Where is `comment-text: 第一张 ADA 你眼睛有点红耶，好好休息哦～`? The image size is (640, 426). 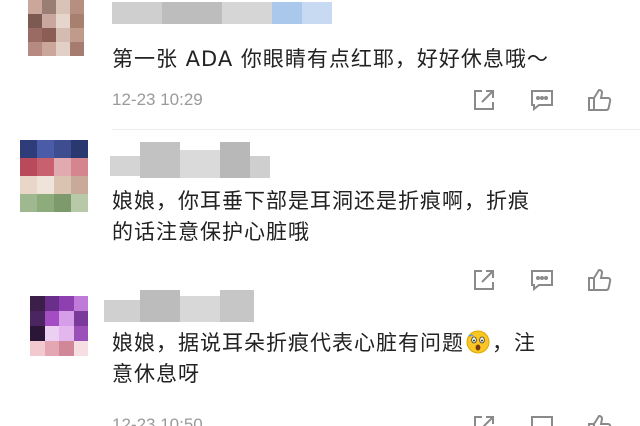 comment-text: 第一张 ADA 你眼睛有点红耶，好好休息哦～ is located at coordinates (330, 59).